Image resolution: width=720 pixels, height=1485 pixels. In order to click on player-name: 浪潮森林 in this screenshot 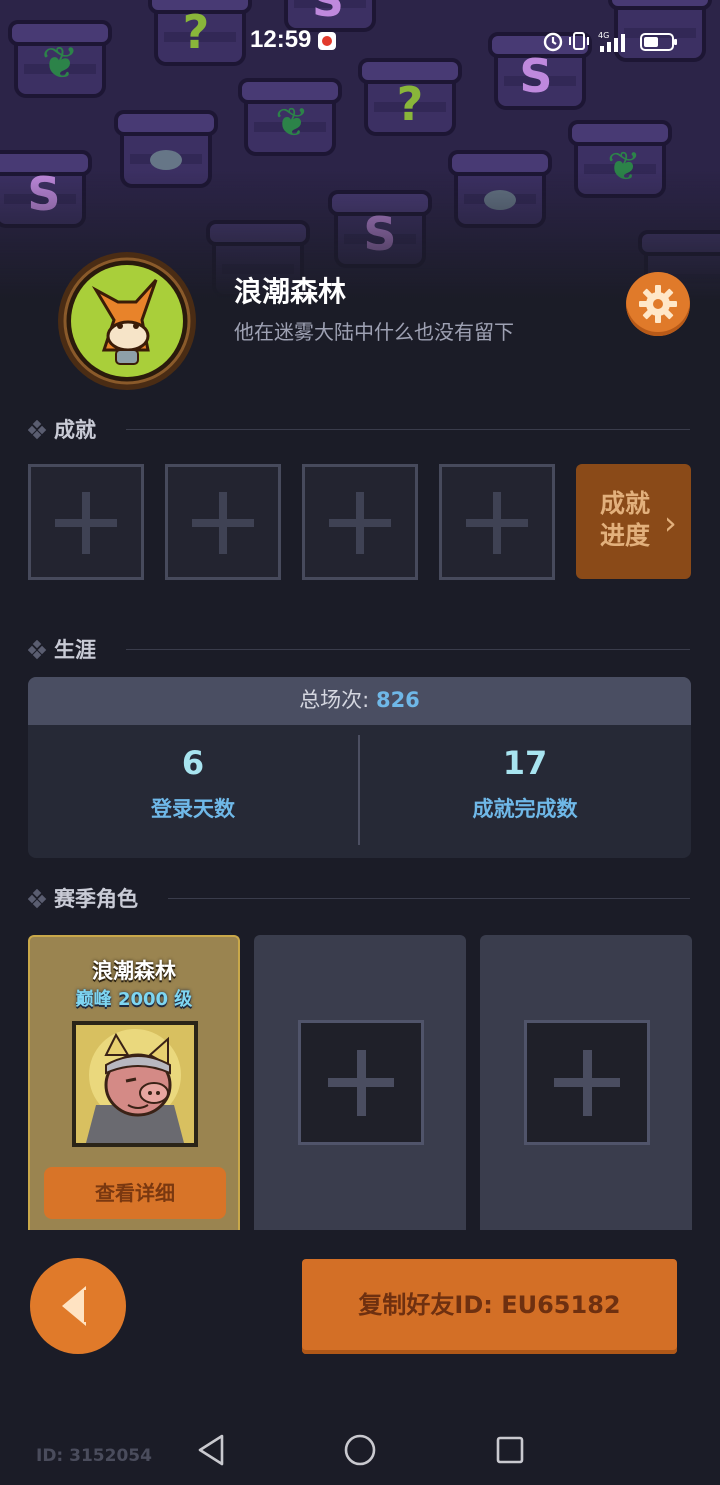, I will do `click(290, 291)`.